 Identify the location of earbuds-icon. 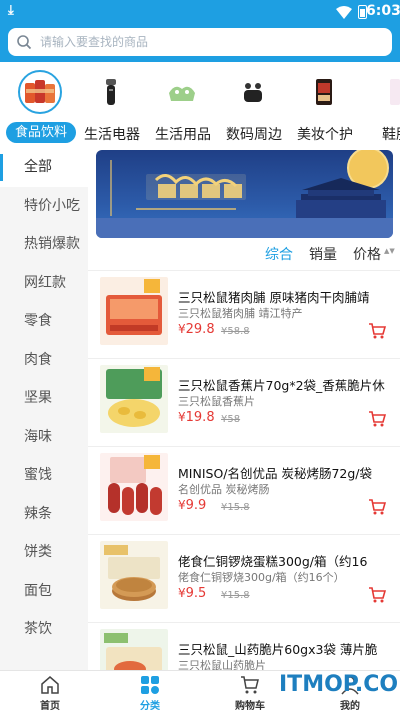
(253, 92).